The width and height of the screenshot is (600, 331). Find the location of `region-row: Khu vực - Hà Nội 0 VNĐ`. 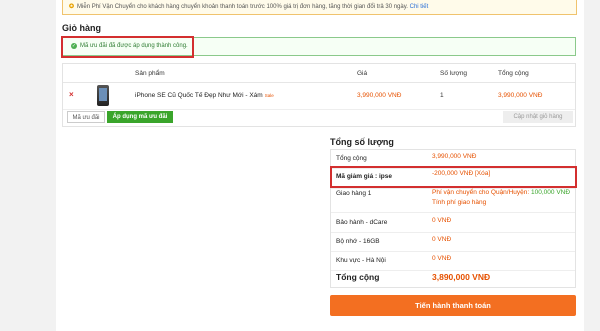

region-row: Khu vực - Hà Nội 0 VNĐ is located at coordinates (453, 261).